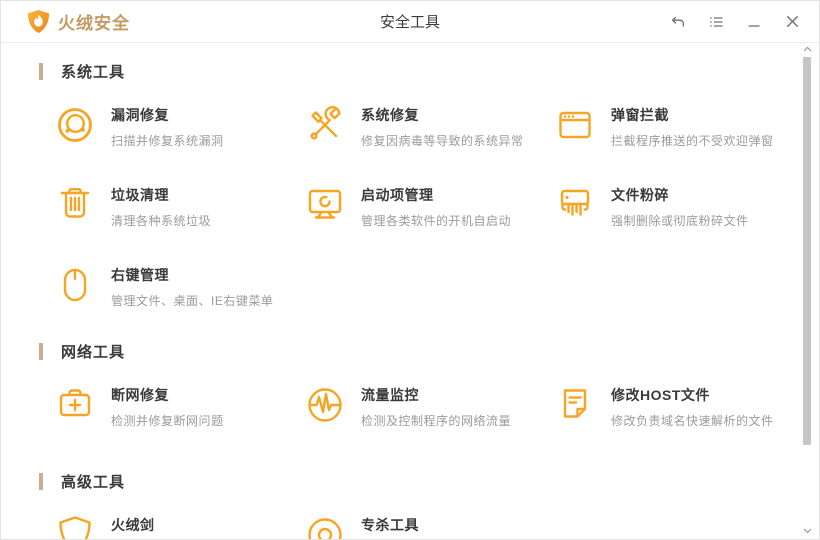 Image resolution: width=820 pixels, height=540 pixels. I want to click on popup-block-icon, so click(575, 125).